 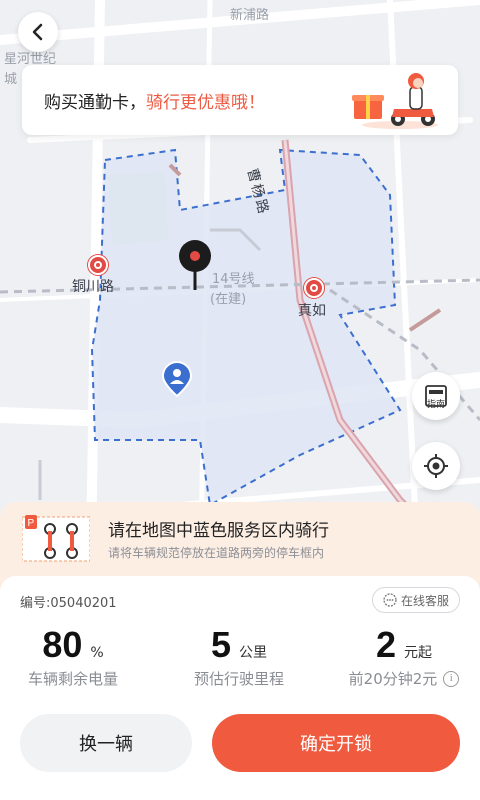 I want to click on locate-me-button, so click(x=436, y=466).